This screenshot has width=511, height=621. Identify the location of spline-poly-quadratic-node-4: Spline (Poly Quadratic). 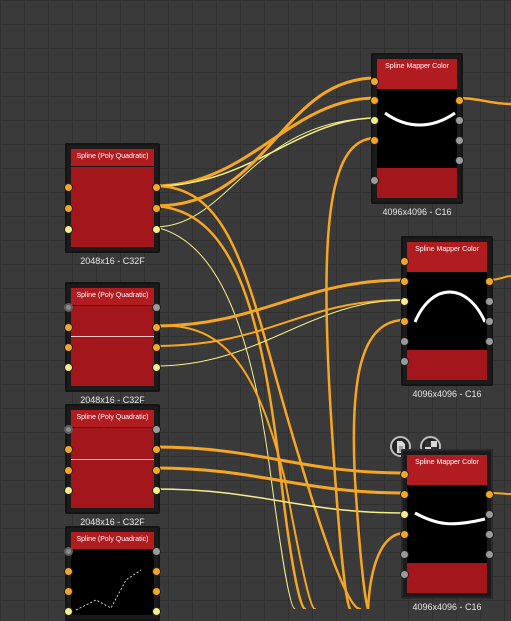
(112, 573).